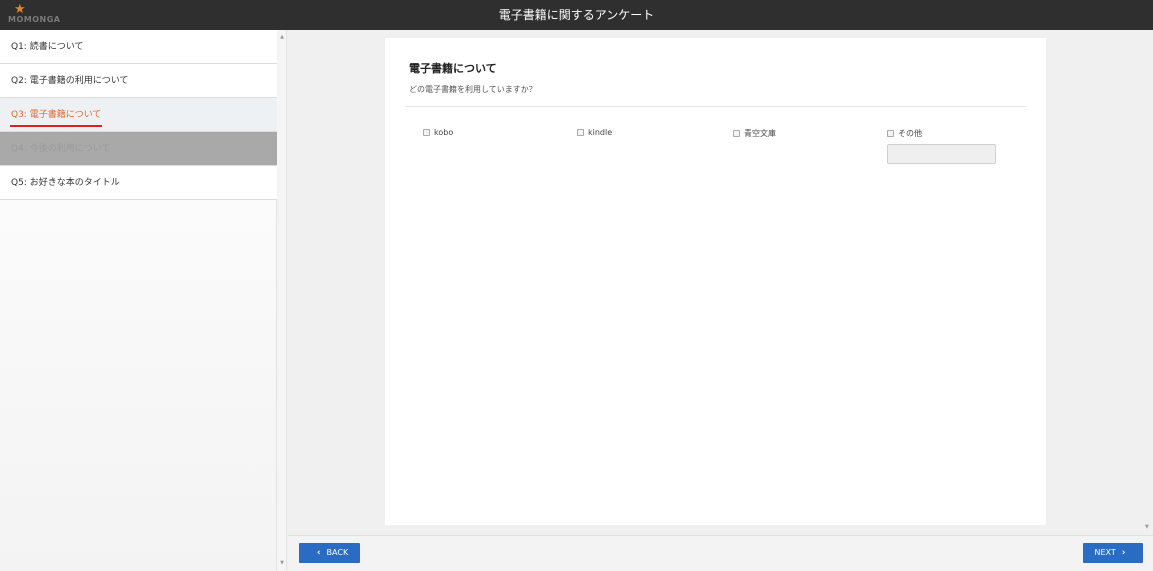 Image resolution: width=1153 pixels, height=571 pixels. Describe the element at coordinates (473, 89) in the screenshot. I see `question-description: どの電子書籍を利用していますか？` at that location.